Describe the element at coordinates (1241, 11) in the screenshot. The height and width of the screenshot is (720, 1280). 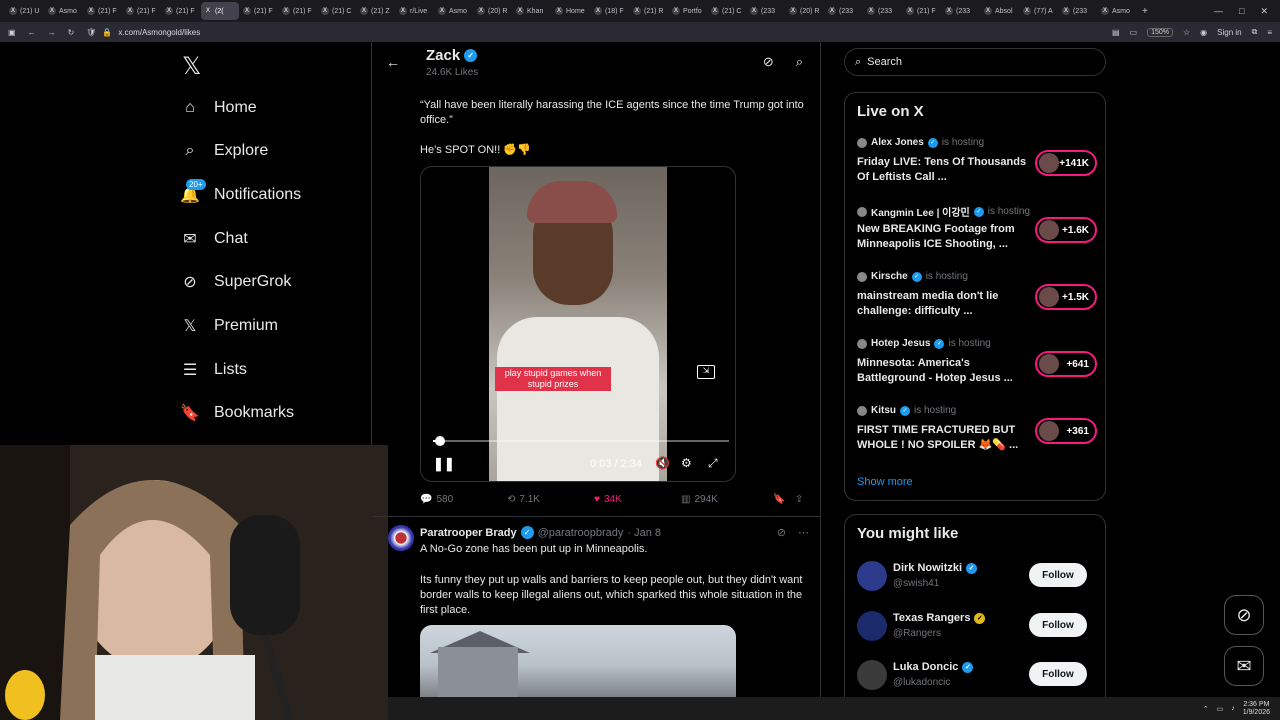
I see `maximize-icon: □` at that location.